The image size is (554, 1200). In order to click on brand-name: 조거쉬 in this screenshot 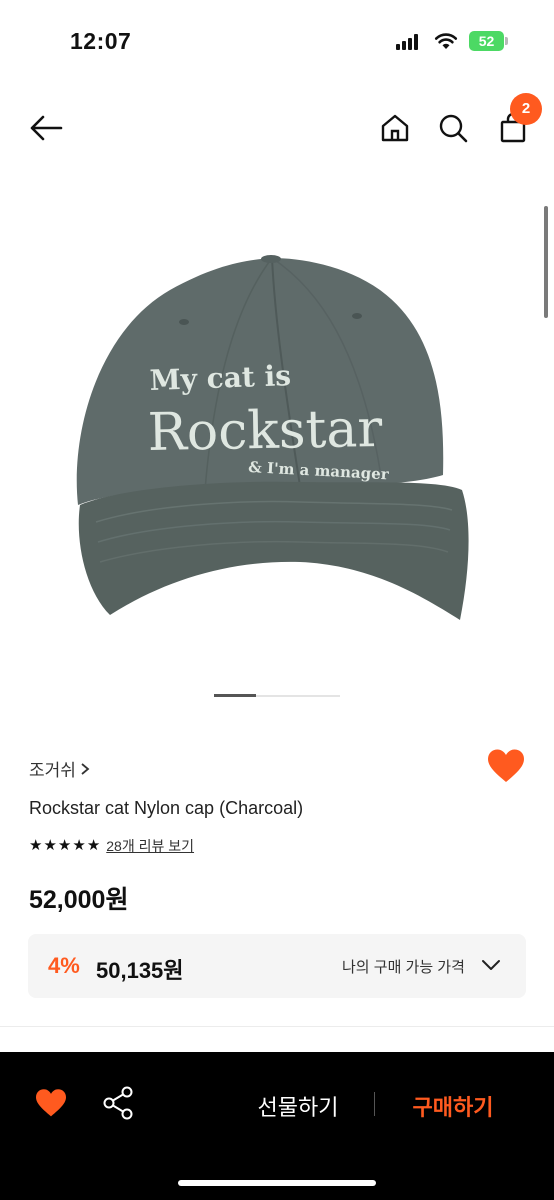, I will do `click(52, 770)`.